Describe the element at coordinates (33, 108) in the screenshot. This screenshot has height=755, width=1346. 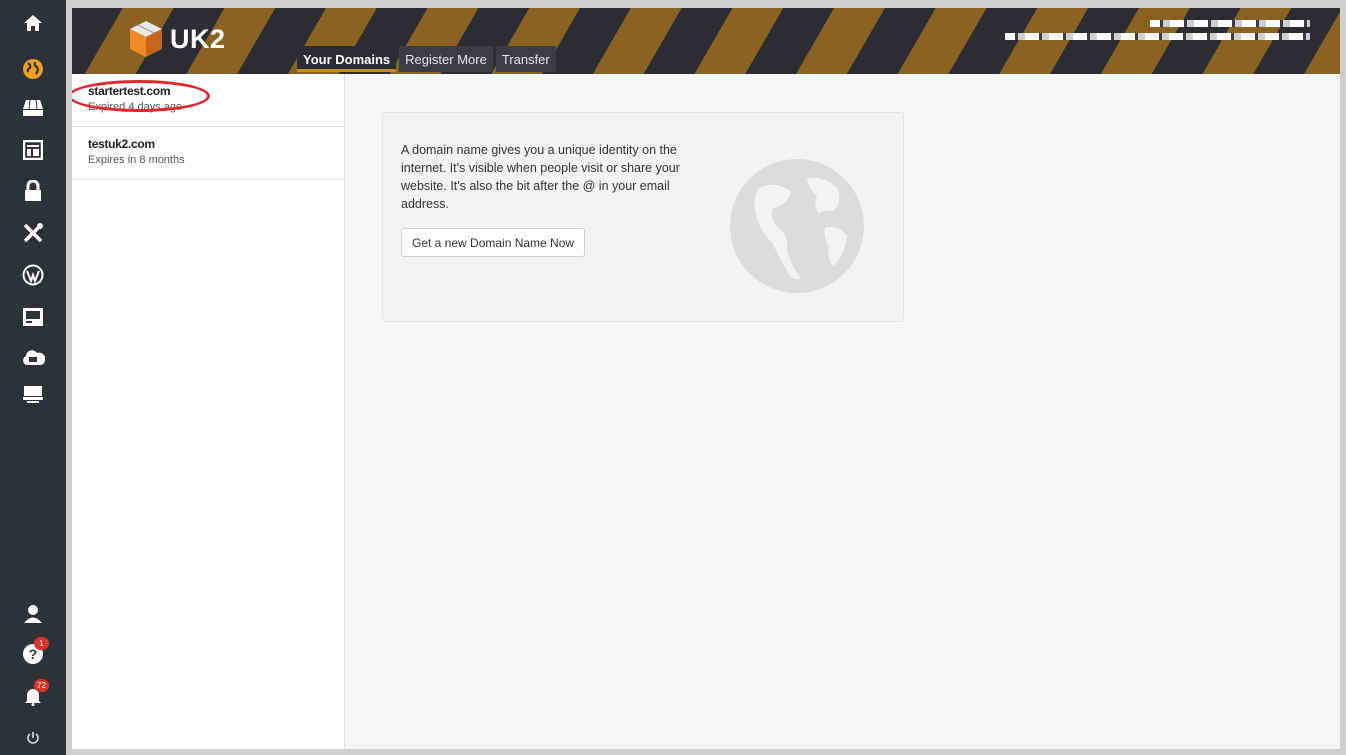
I see `hosting-icon` at that location.